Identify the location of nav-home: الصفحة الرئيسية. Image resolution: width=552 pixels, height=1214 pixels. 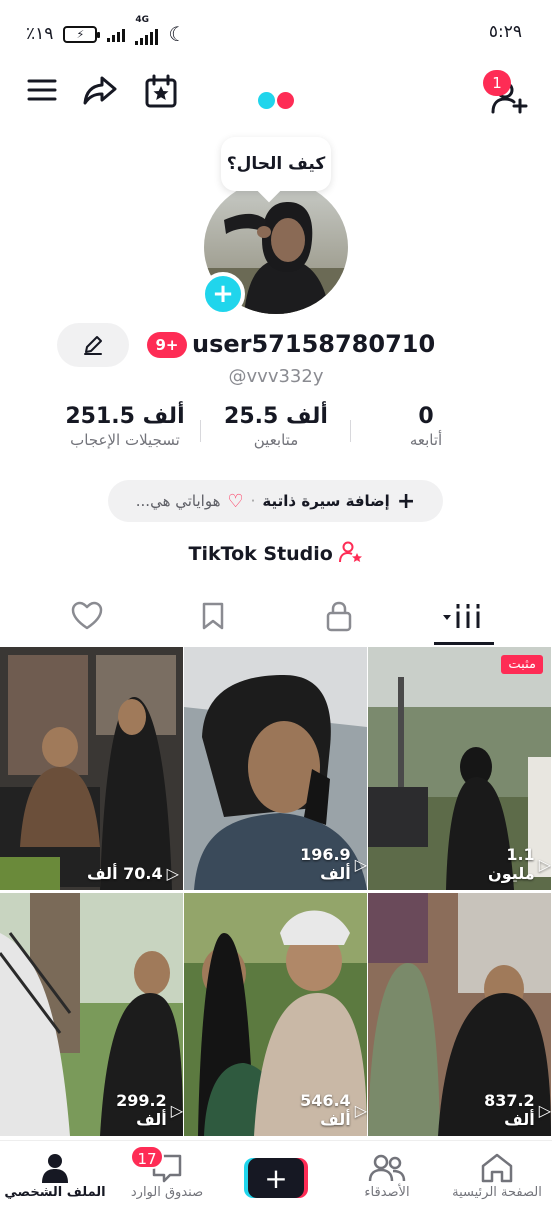
(497, 1175).